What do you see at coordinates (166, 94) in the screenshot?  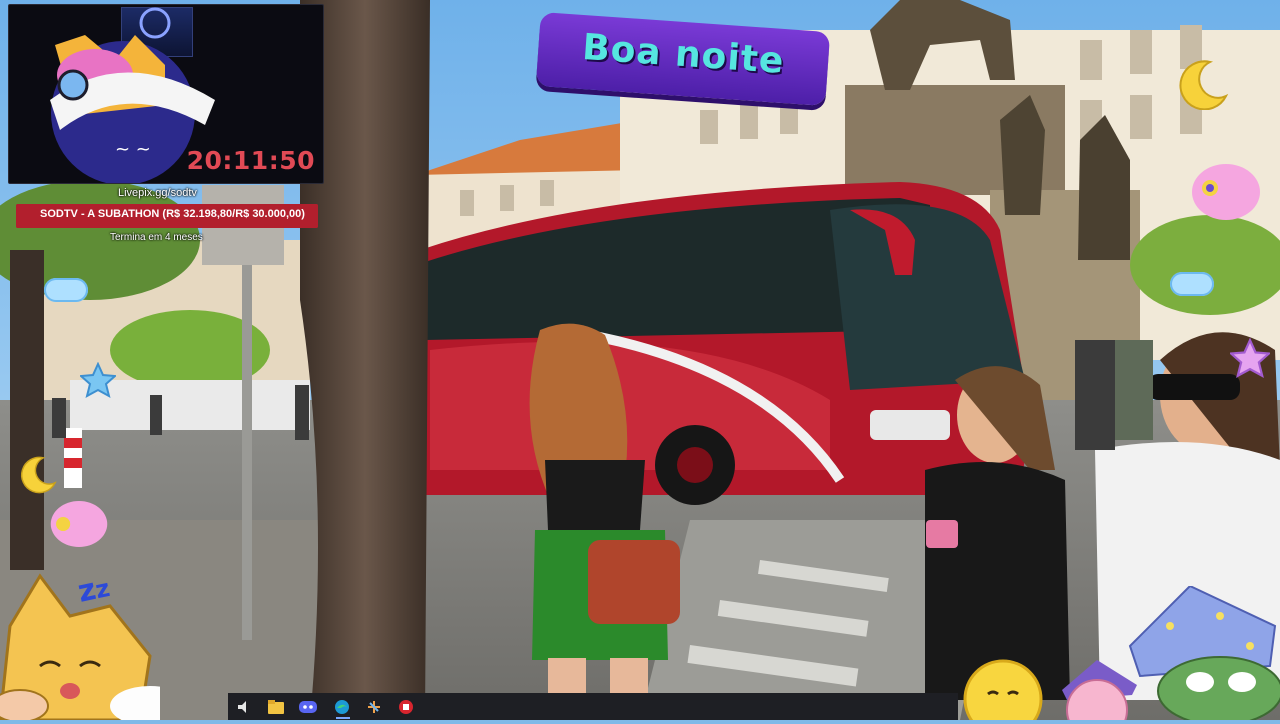 I see `stream-logo-panel: ~ ~ 20:11:50` at bounding box center [166, 94].